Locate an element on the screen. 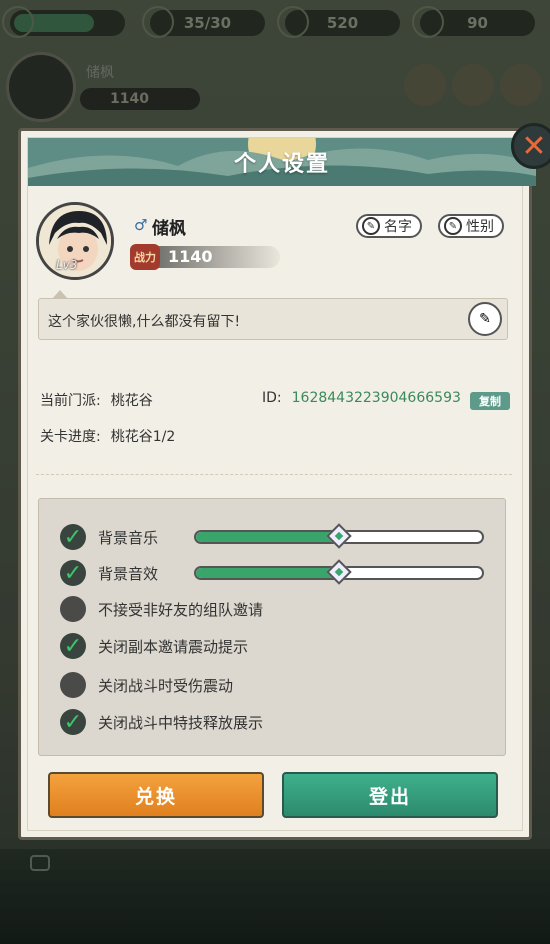  close-icon: ✕ is located at coordinates (534, 146).